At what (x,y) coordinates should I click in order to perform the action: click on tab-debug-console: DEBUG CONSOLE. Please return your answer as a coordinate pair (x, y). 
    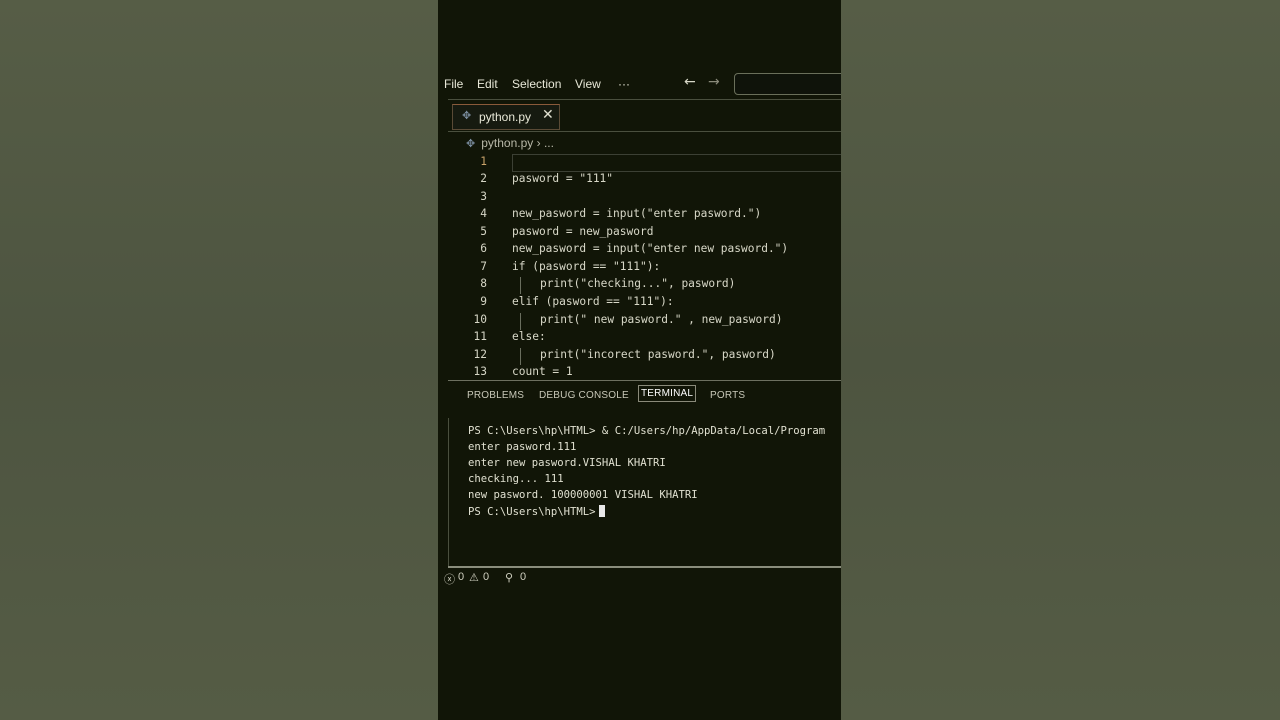
    Looking at the image, I should click on (584, 395).